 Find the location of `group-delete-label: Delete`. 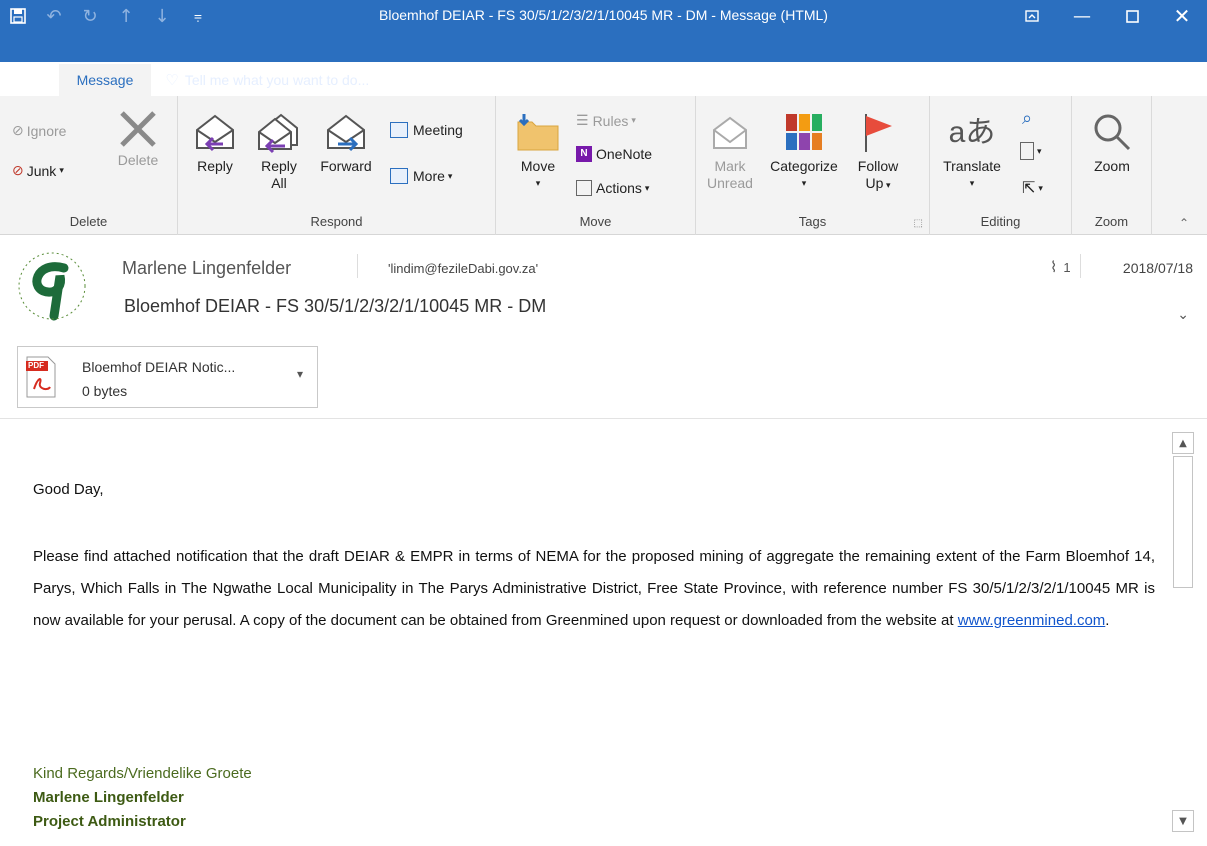

group-delete-label: Delete is located at coordinates (88, 221).